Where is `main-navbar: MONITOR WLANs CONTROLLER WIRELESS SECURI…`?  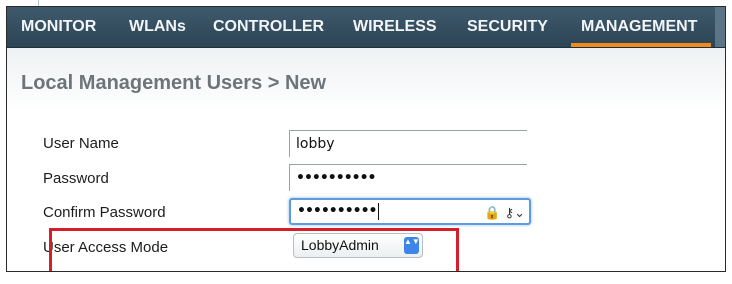
main-navbar: MONITOR WLANs CONTROLLER WIRELESS SECURI… is located at coordinates (366, 27).